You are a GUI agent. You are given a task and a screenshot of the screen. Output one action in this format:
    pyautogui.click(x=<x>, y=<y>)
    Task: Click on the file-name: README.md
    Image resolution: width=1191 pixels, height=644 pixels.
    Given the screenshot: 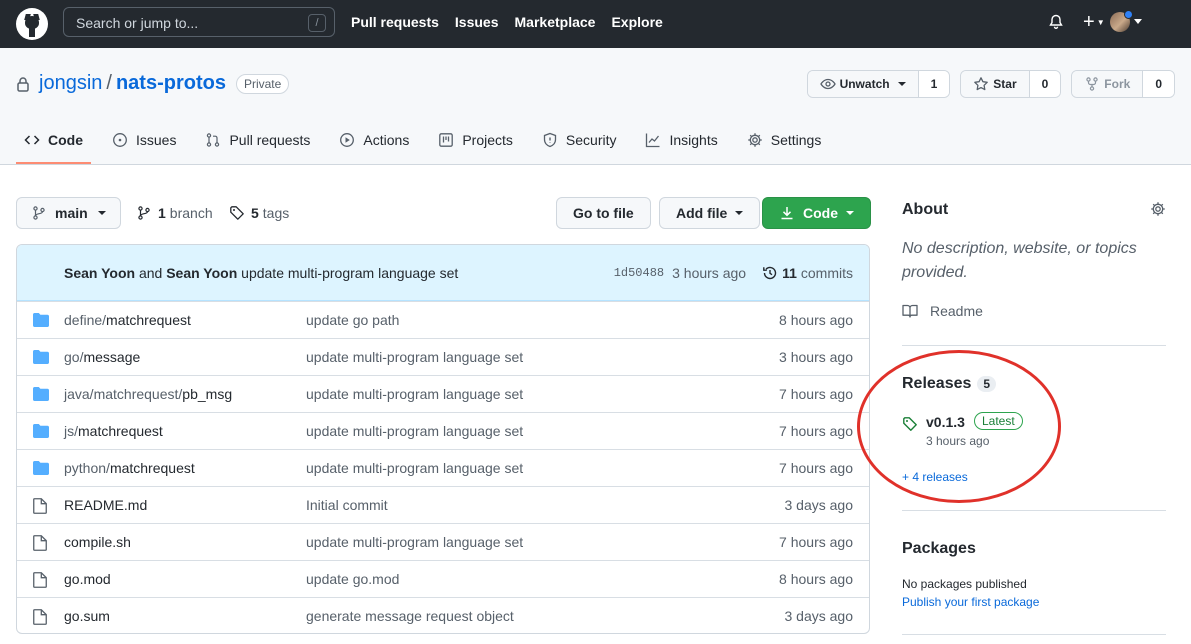 What is the action you would take?
    pyautogui.click(x=106, y=505)
    